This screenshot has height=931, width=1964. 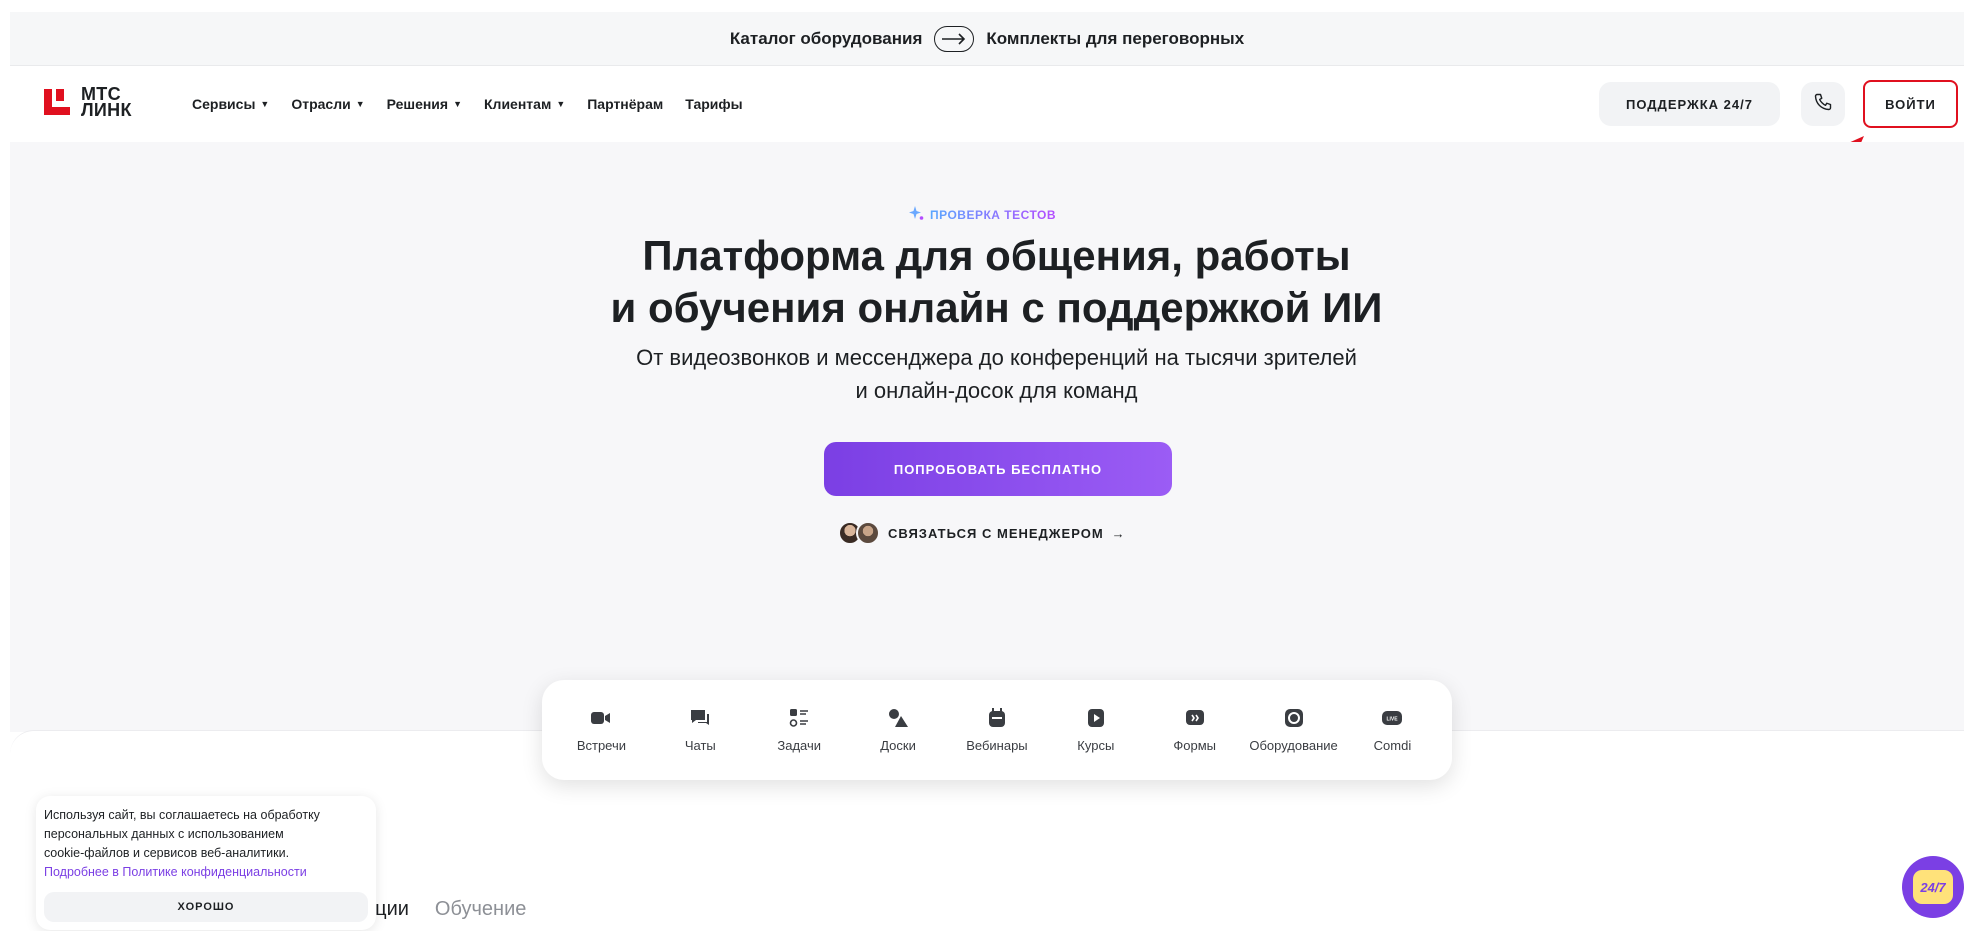 I want to click on nav-item-solutions: Решения ▼, so click(x=424, y=104).